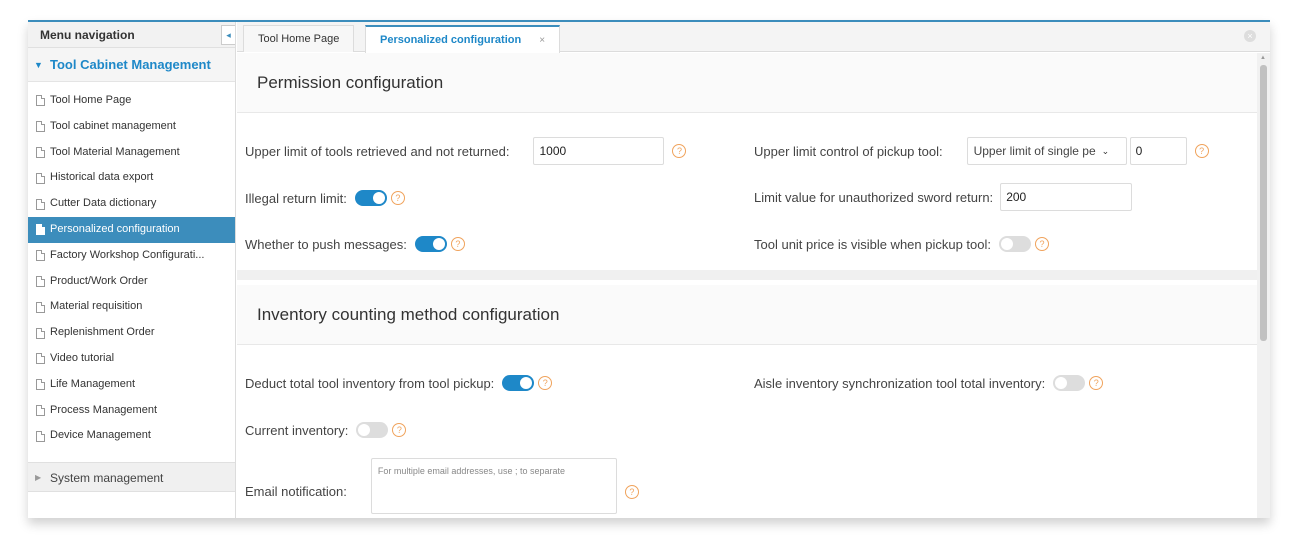  What do you see at coordinates (1034, 151) in the screenshot?
I see `select-value: Upper limit of single pe` at bounding box center [1034, 151].